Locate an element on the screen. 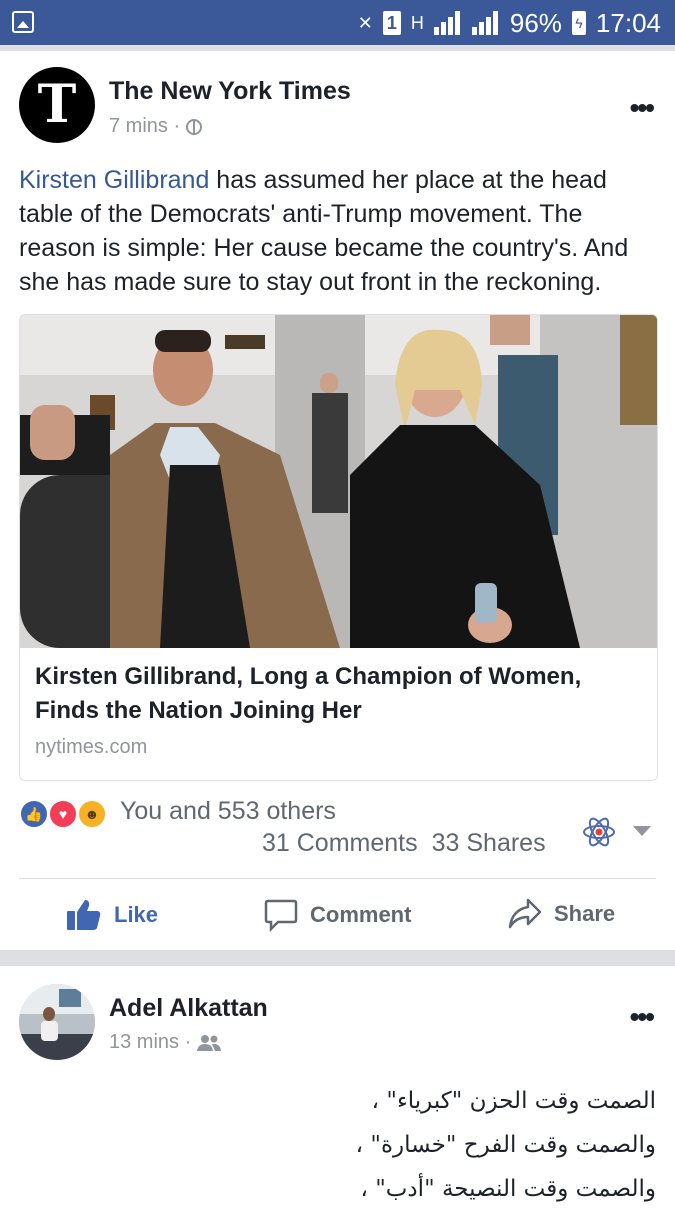  share-button: Share is located at coordinates (561, 914).